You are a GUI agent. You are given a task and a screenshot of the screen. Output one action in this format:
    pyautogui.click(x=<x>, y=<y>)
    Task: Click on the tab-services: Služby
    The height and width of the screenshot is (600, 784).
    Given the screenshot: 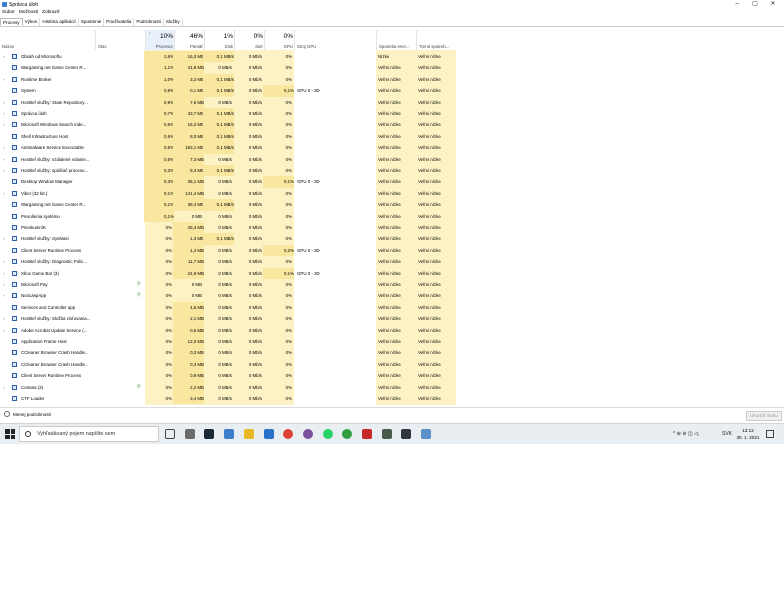 What is the action you would take?
    pyautogui.click(x=173, y=22)
    